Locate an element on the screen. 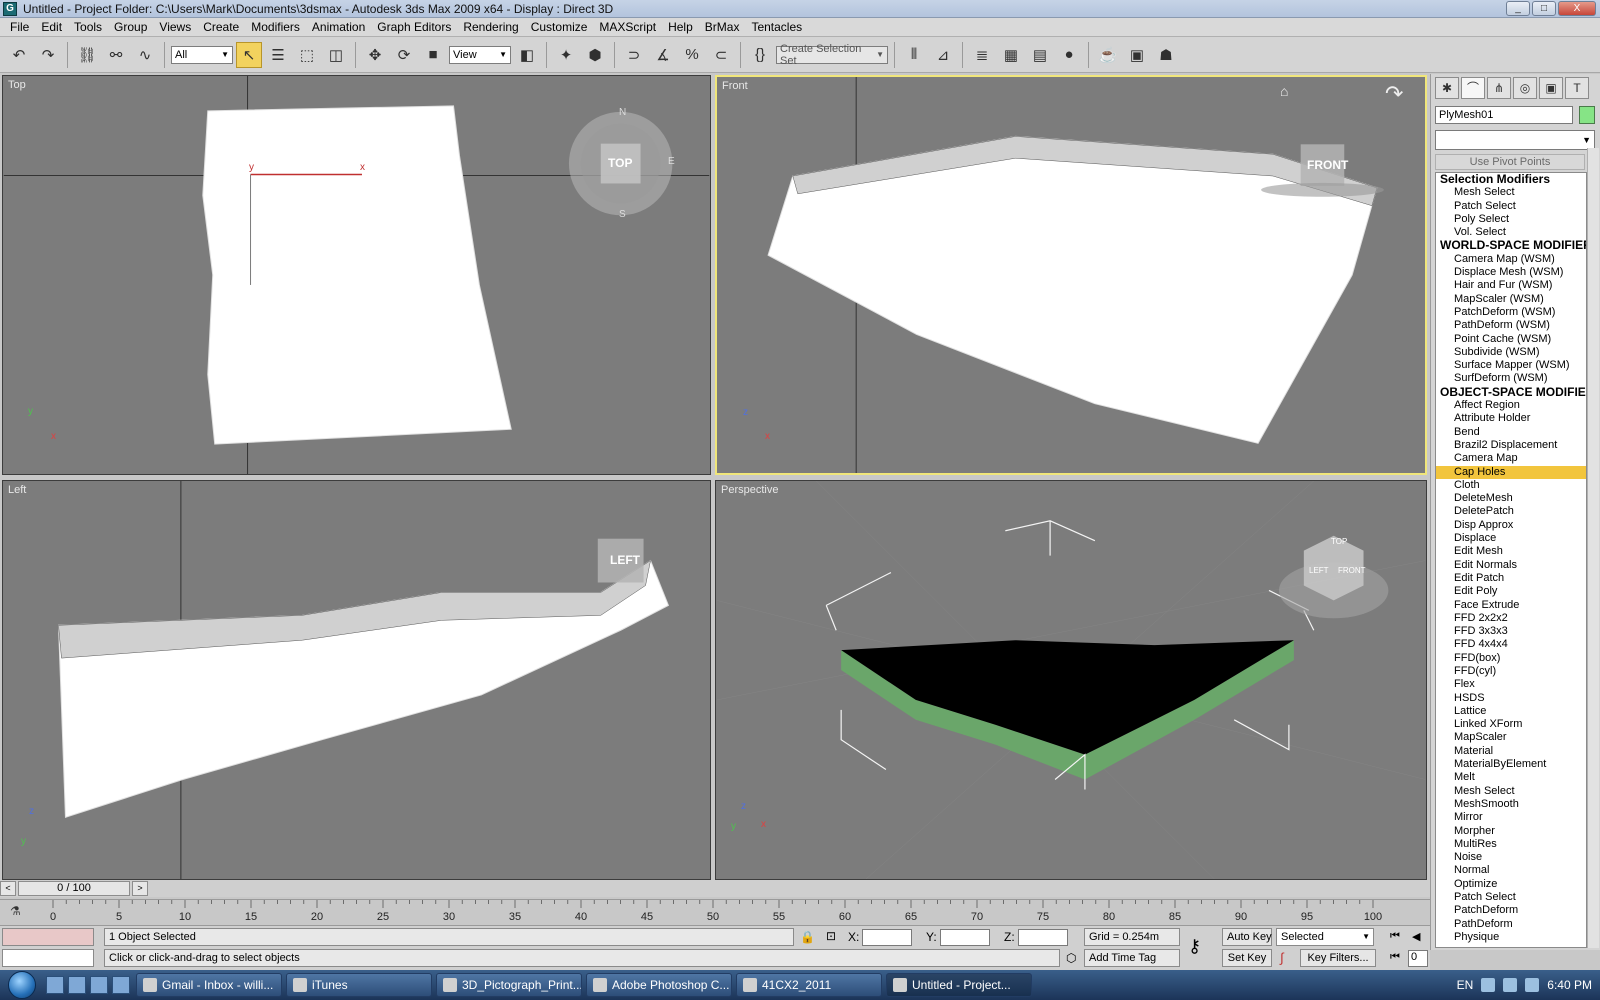 Image resolution: width=1600 pixels, height=1000 pixels. selection-filter-dropdown: All ▼ is located at coordinates (202, 54).